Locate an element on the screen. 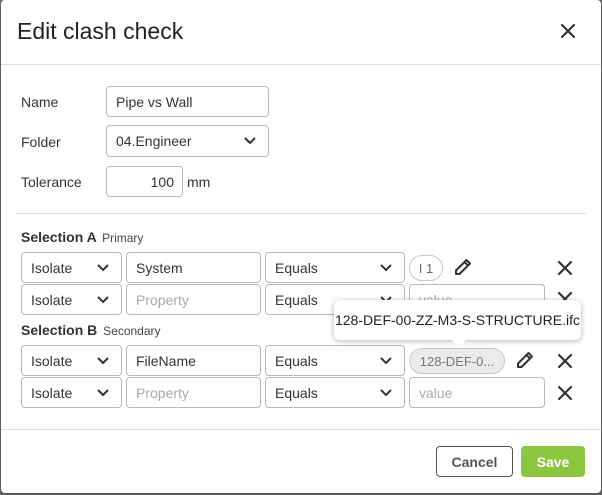 The height and width of the screenshot is (495, 602). selection-a-row1-property-field is located at coordinates (193, 267).